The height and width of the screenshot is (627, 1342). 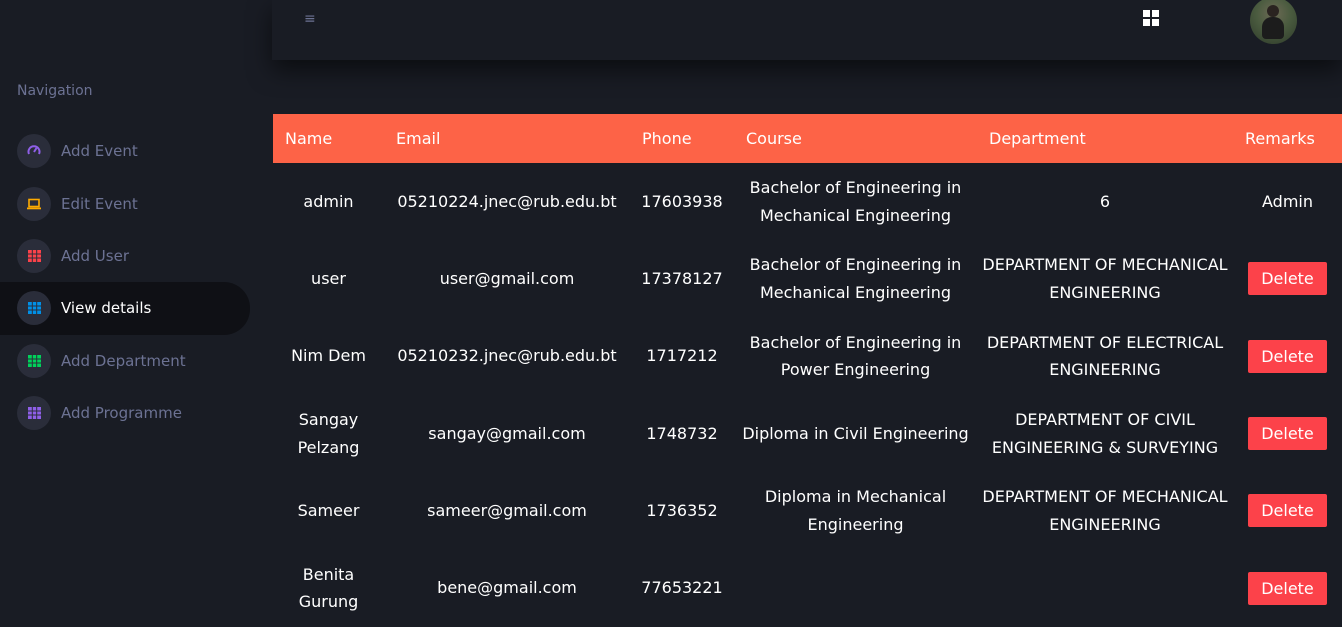 What do you see at coordinates (682, 201) in the screenshot?
I see `cell-phone: 17603938` at bounding box center [682, 201].